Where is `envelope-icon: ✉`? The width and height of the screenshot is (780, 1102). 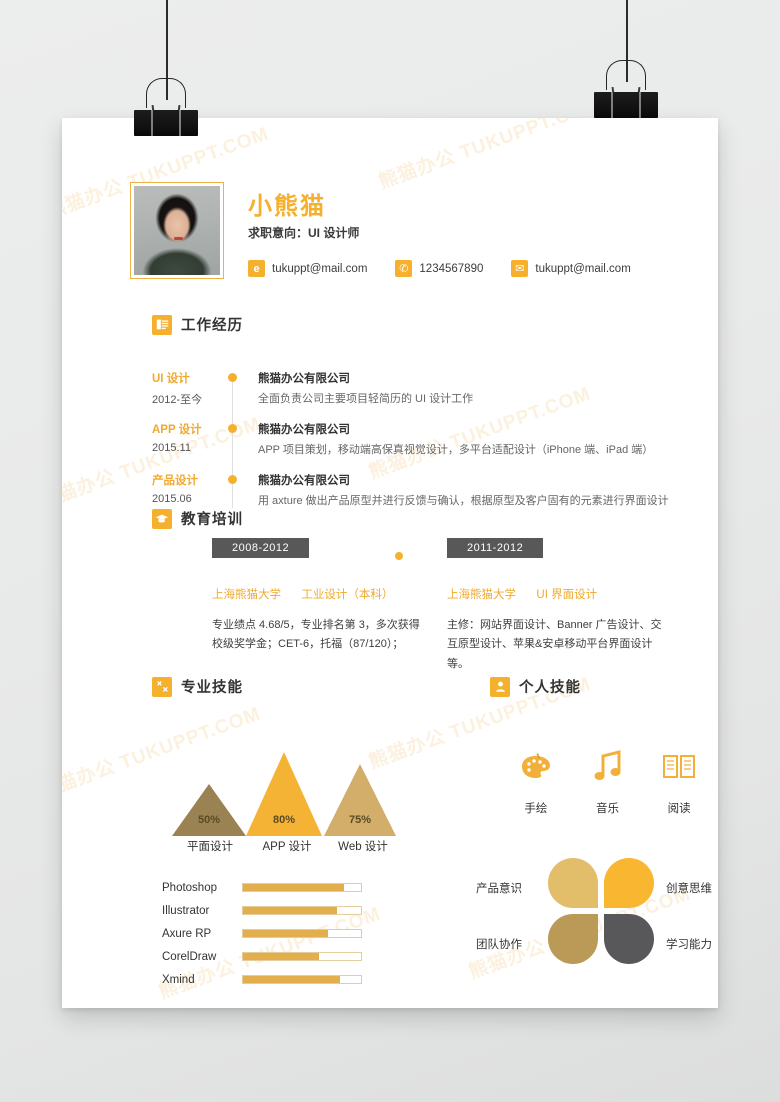 envelope-icon: ✉ is located at coordinates (520, 268).